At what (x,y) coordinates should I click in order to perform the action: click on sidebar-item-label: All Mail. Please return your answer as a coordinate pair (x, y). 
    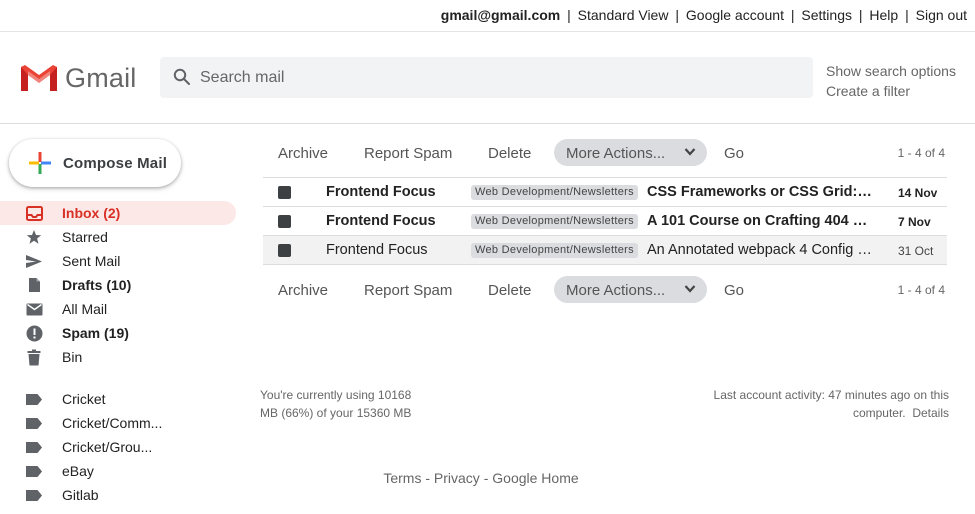
    Looking at the image, I should click on (85, 309).